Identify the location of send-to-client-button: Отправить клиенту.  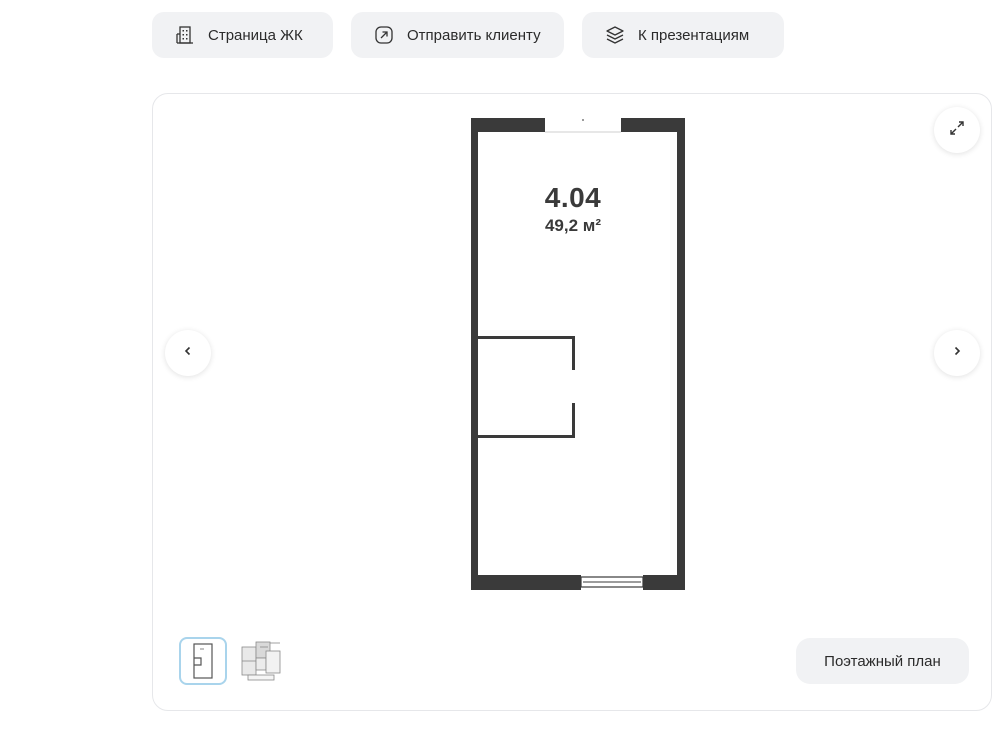
(457, 35).